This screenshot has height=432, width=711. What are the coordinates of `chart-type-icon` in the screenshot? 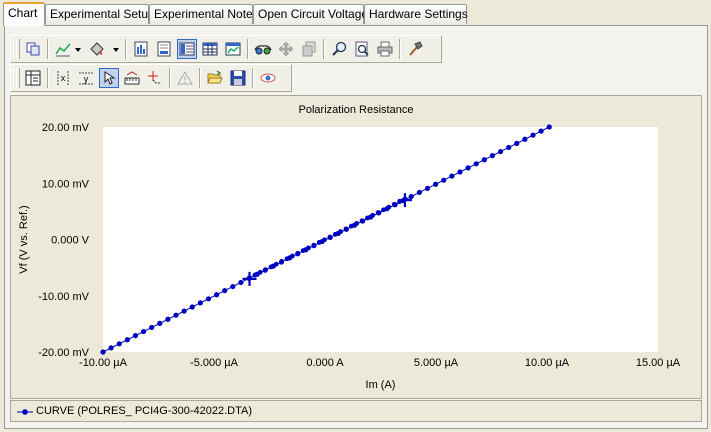 It's located at (63, 50).